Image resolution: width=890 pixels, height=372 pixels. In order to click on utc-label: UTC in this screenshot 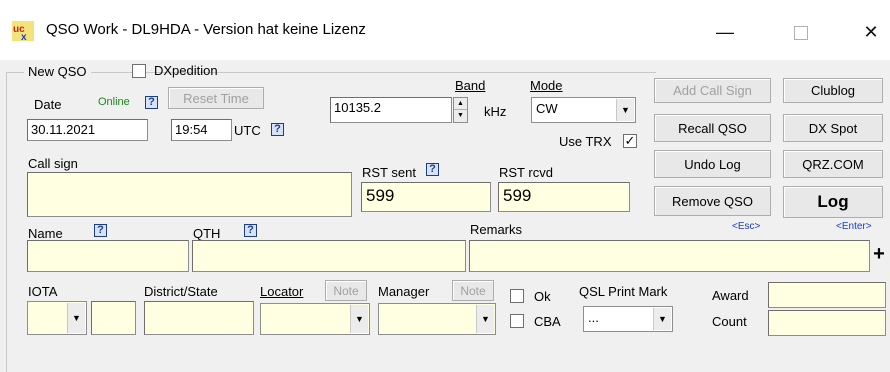, I will do `click(247, 130)`.